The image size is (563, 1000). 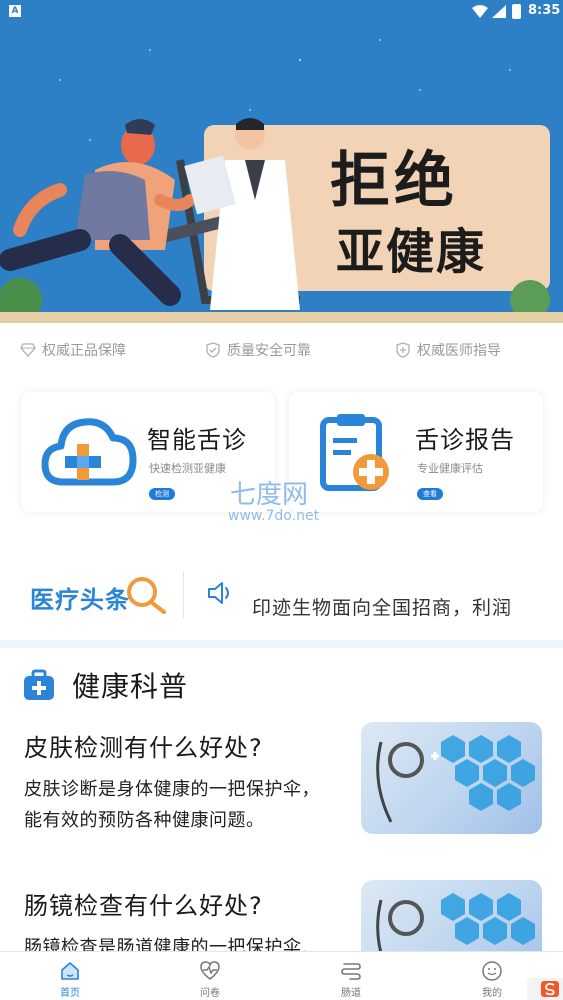 I want to click on feature-subtitle: 专业健康评估, so click(x=450, y=468).